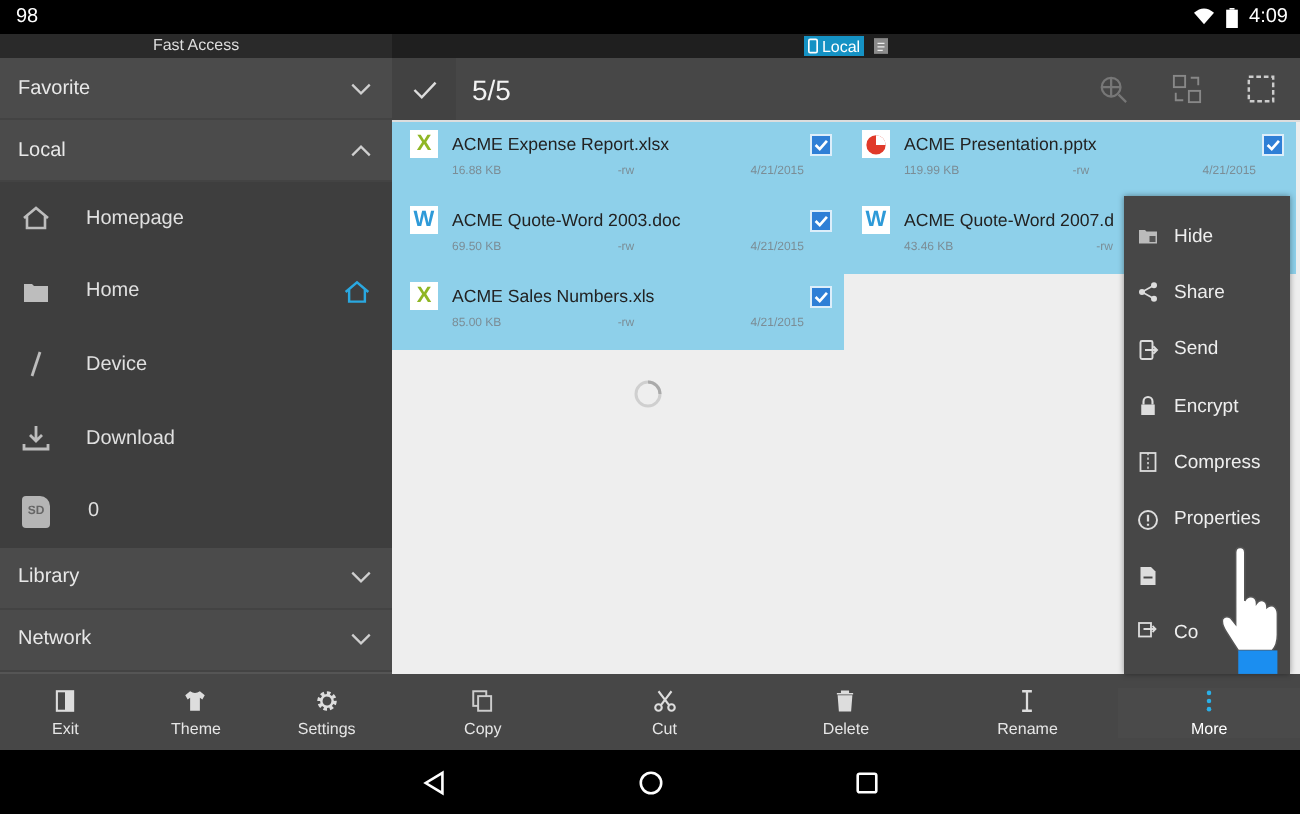 Image resolution: width=1300 pixels, height=814 pixels. Describe the element at coordinates (1268, 17) in the screenshot. I see `clock: 4:09` at that location.